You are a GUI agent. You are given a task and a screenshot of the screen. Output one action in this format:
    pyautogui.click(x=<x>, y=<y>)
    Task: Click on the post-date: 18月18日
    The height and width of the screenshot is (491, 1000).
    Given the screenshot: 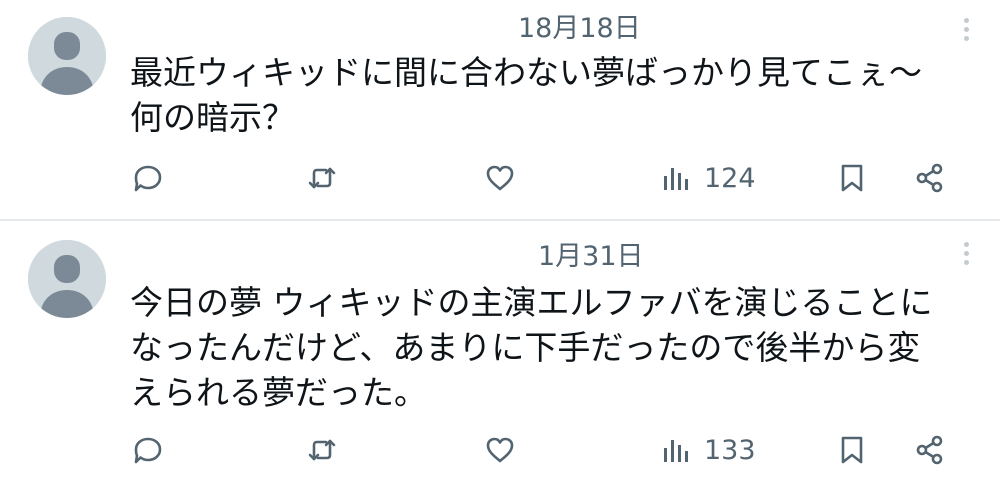 What is the action you would take?
    pyautogui.click(x=579, y=25)
    